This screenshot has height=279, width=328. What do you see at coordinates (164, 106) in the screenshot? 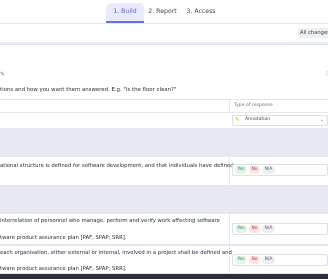
I see `table-header-row` at bounding box center [164, 106].